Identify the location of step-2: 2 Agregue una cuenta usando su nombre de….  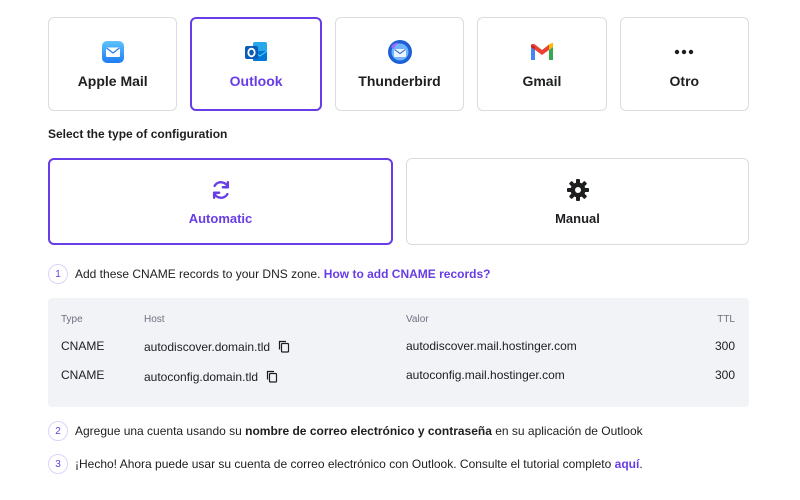
(345, 431).